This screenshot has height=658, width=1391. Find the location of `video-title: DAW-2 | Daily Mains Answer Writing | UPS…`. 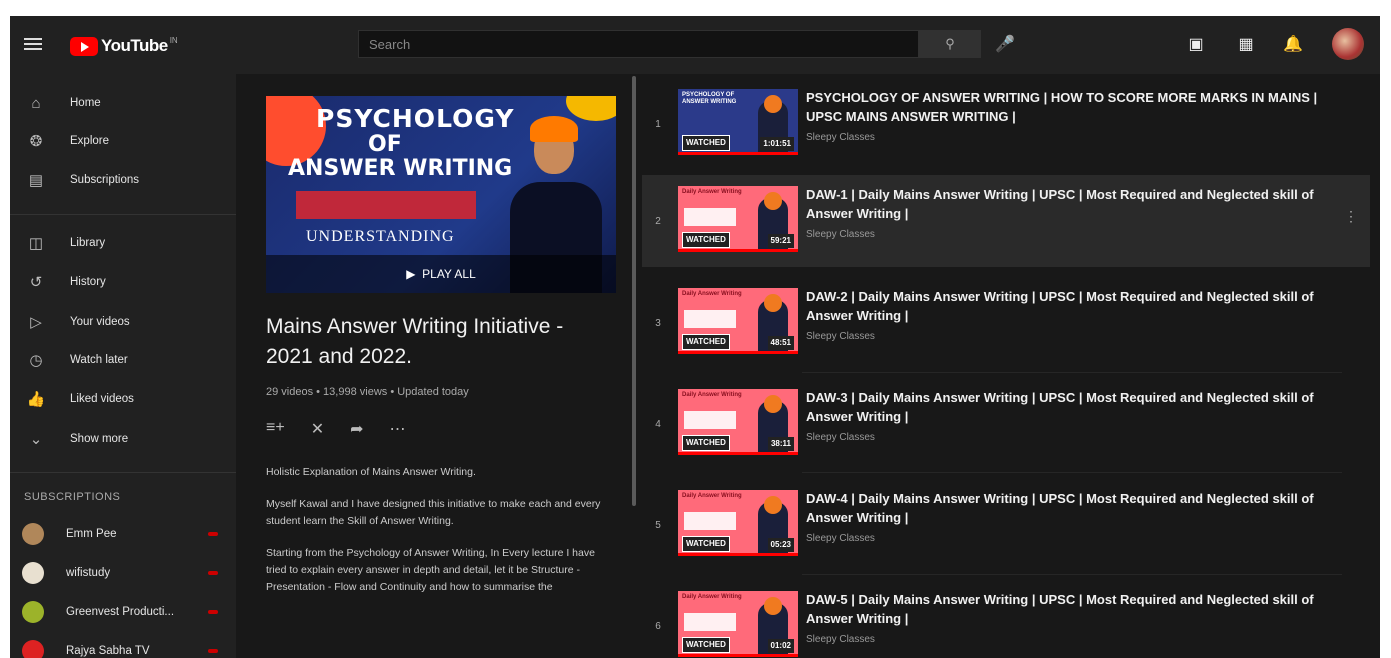

video-title: DAW-2 | Daily Mains Answer Writing | UPS… is located at coordinates (1076, 306).